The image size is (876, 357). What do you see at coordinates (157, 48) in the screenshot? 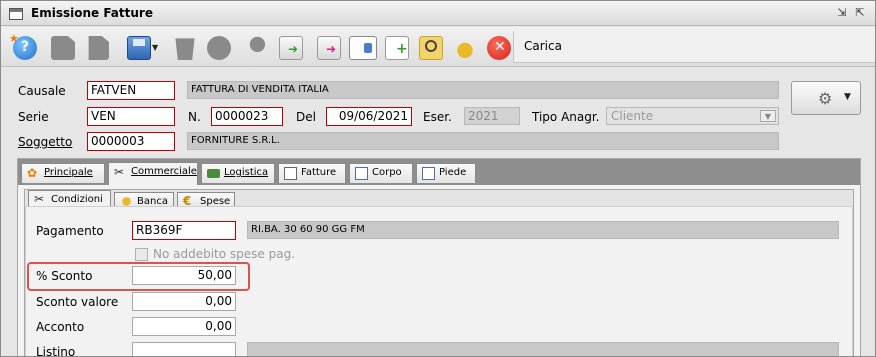
I see `save-dropdown-icon: ▼` at bounding box center [157, 48].